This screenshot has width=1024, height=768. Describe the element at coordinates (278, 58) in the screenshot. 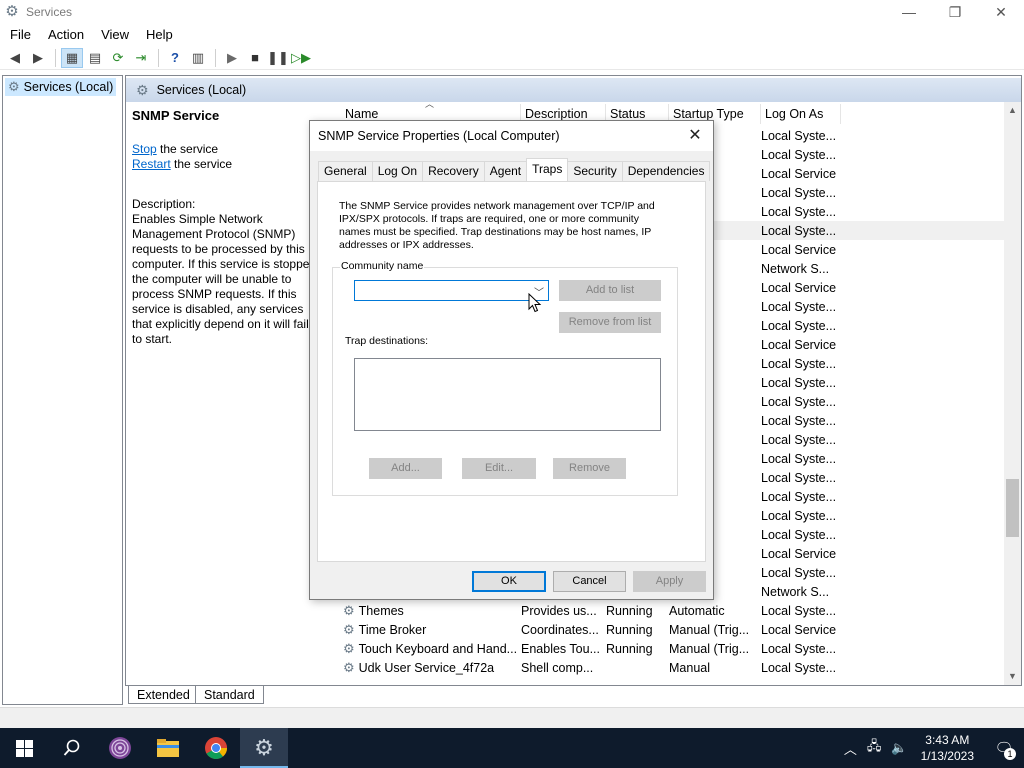

I see `pause-service-icon: ❚❚` at that location.